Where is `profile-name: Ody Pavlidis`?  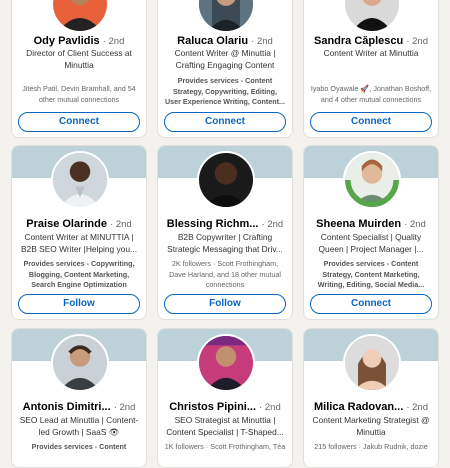 profile-name: Ody Pavlidis is located at coordinates (67, 41).